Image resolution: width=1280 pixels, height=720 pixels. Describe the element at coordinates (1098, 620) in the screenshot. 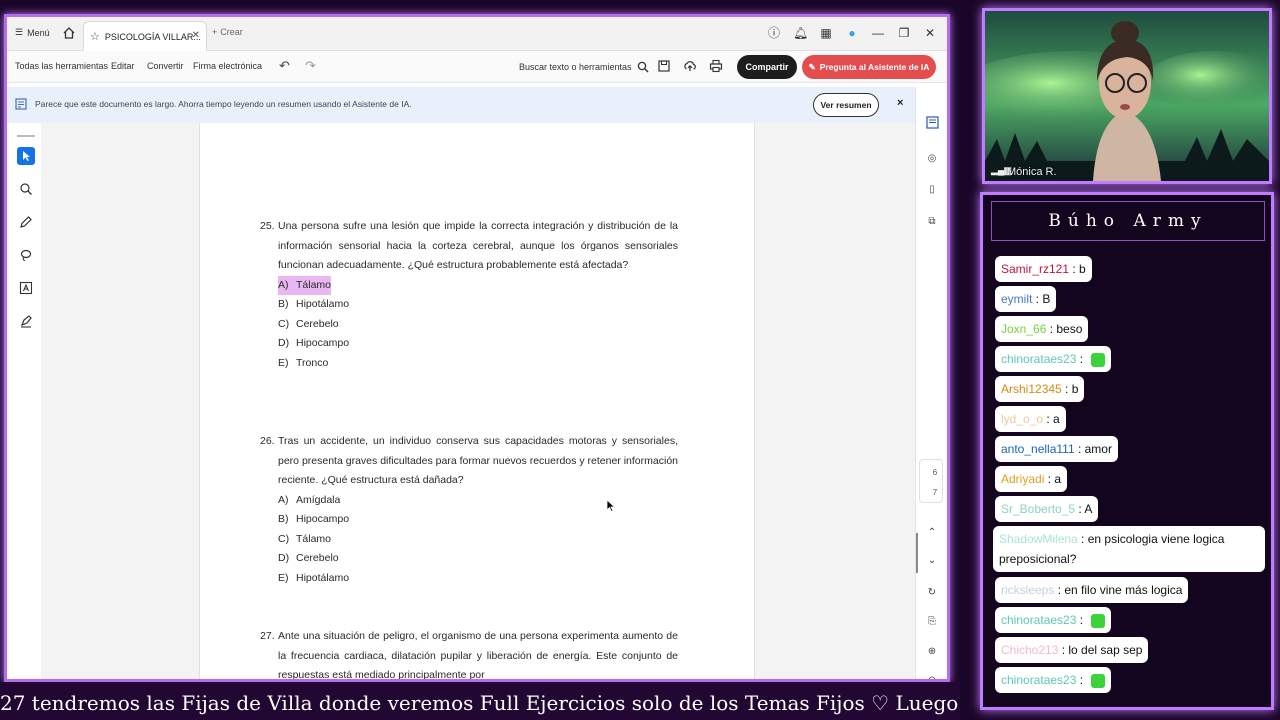

I see `emote-icon` at that location.